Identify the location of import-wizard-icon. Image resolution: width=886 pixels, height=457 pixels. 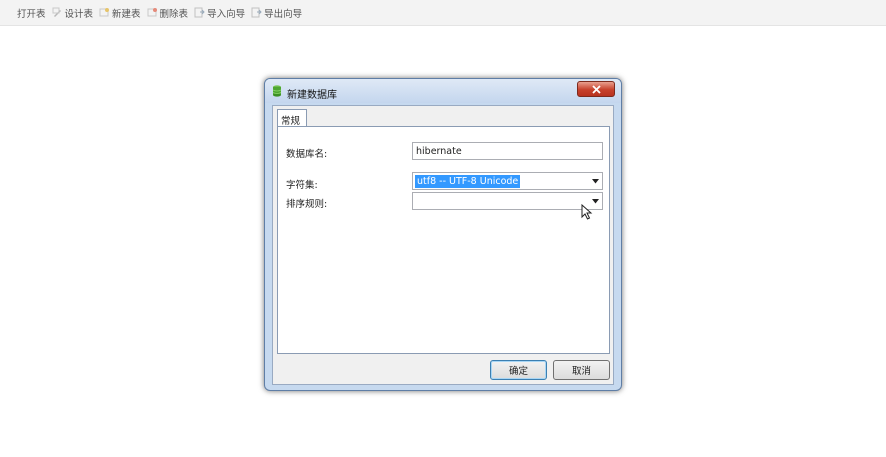
(199, 12).